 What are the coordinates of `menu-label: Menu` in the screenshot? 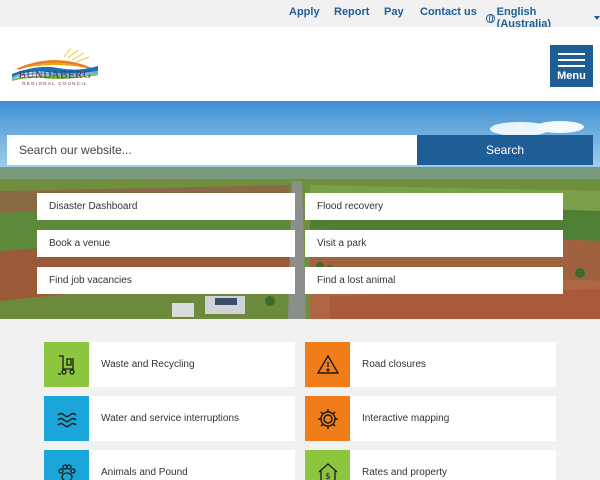 It's located at (571, 76).